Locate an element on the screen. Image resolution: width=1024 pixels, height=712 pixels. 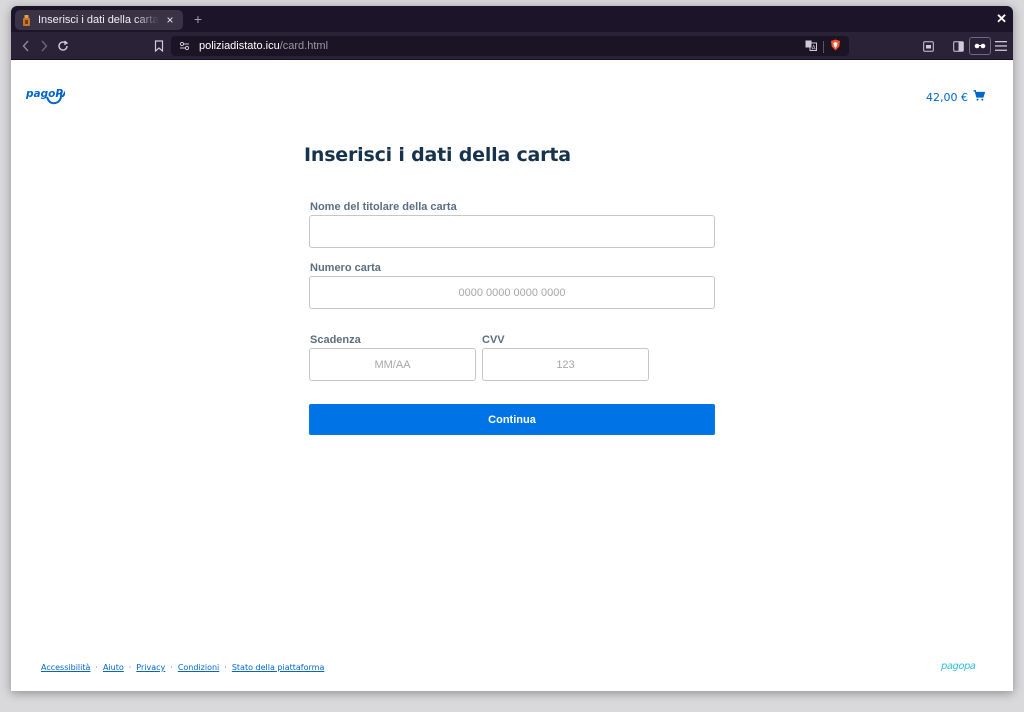
card-number-label: Numero carta is located at coordinates (345, 268).